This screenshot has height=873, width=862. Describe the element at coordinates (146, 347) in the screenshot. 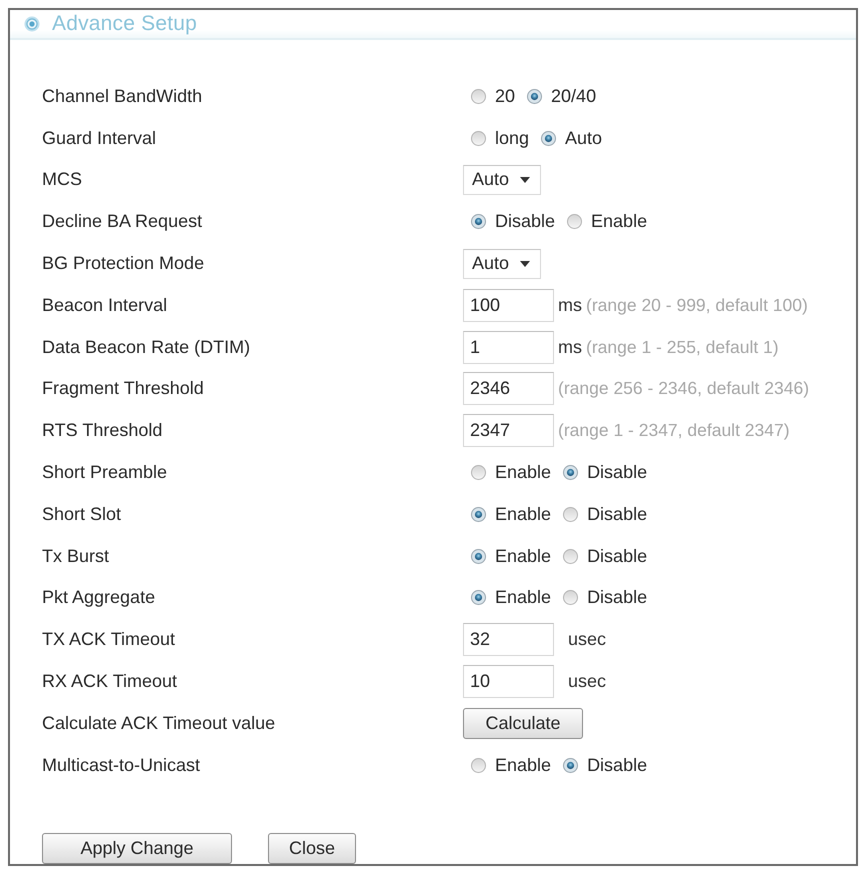

I see `setting-label: Data Beacon Rate (DTIM)` at that location.